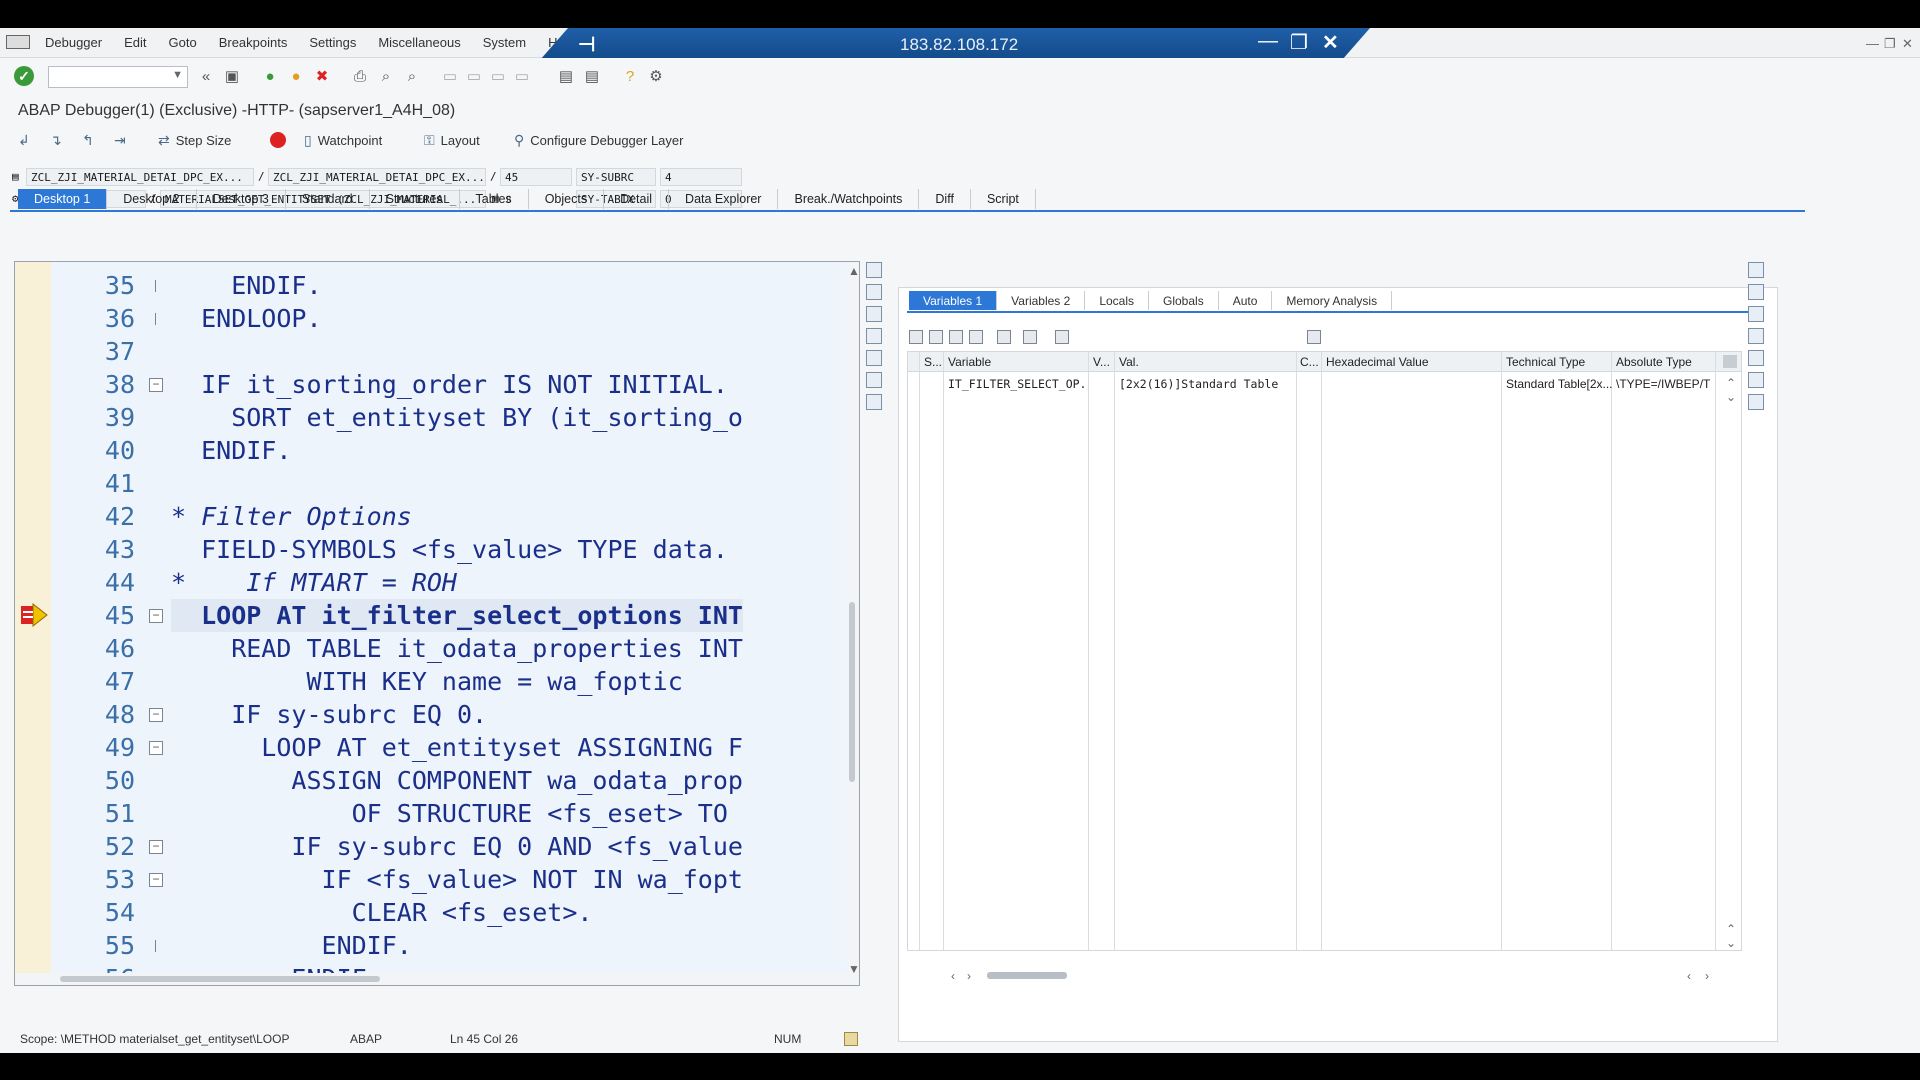 This screenshot has width=1920, height=1080. I want to click on code-line: 51 OF STRUCTURE <fs_eset> TO, so click(437, 813).